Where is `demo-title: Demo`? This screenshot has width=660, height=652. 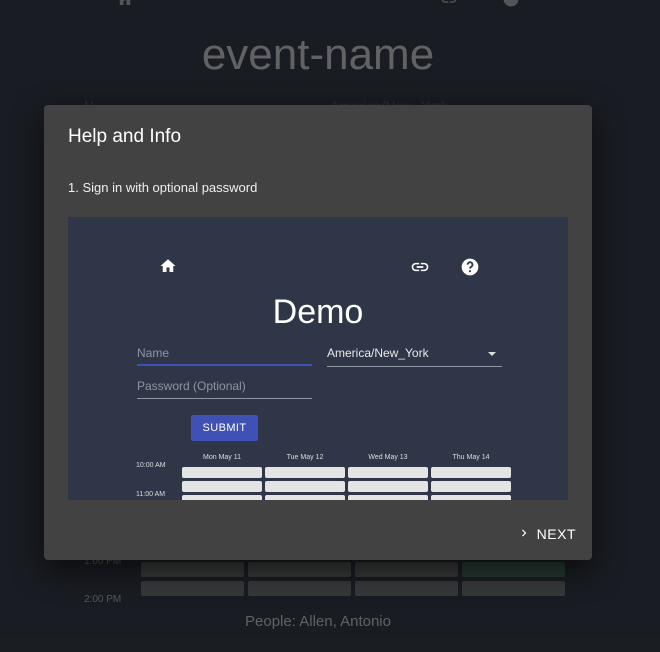 demo-title: Demo is located at coordinates (318, 312).